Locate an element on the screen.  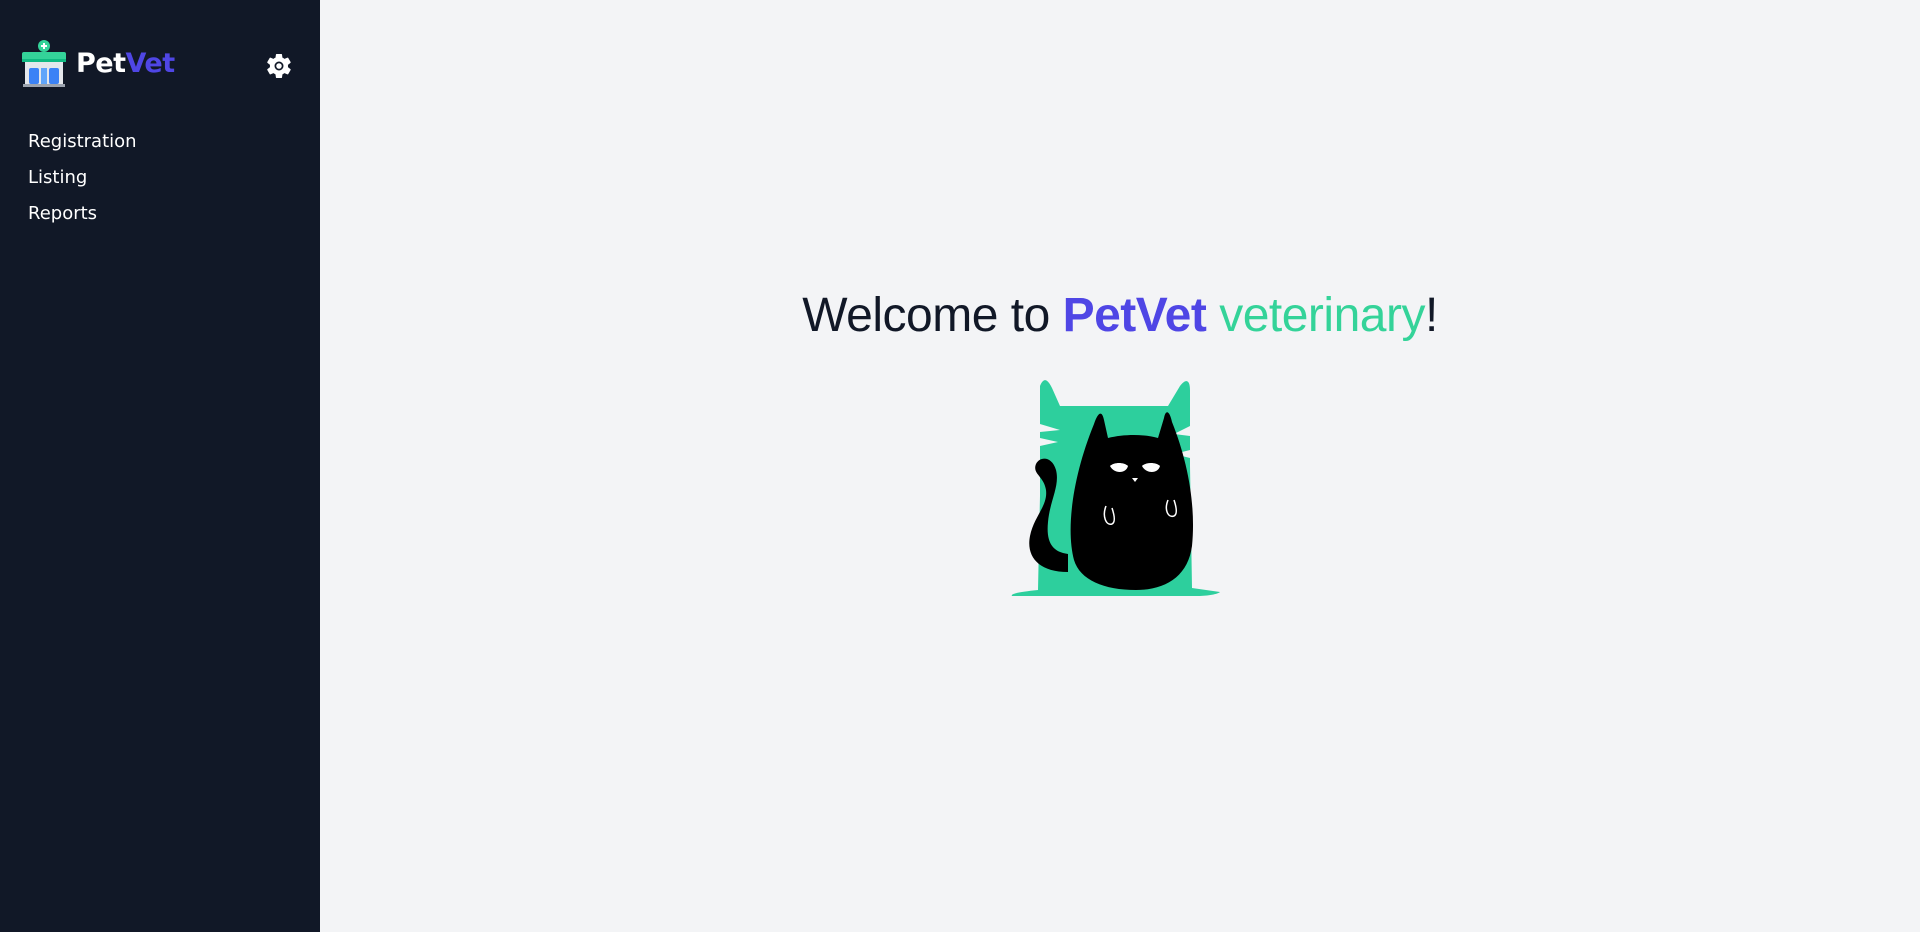
vet-clinic-storefront-icon is located at coordinates (44, 63).